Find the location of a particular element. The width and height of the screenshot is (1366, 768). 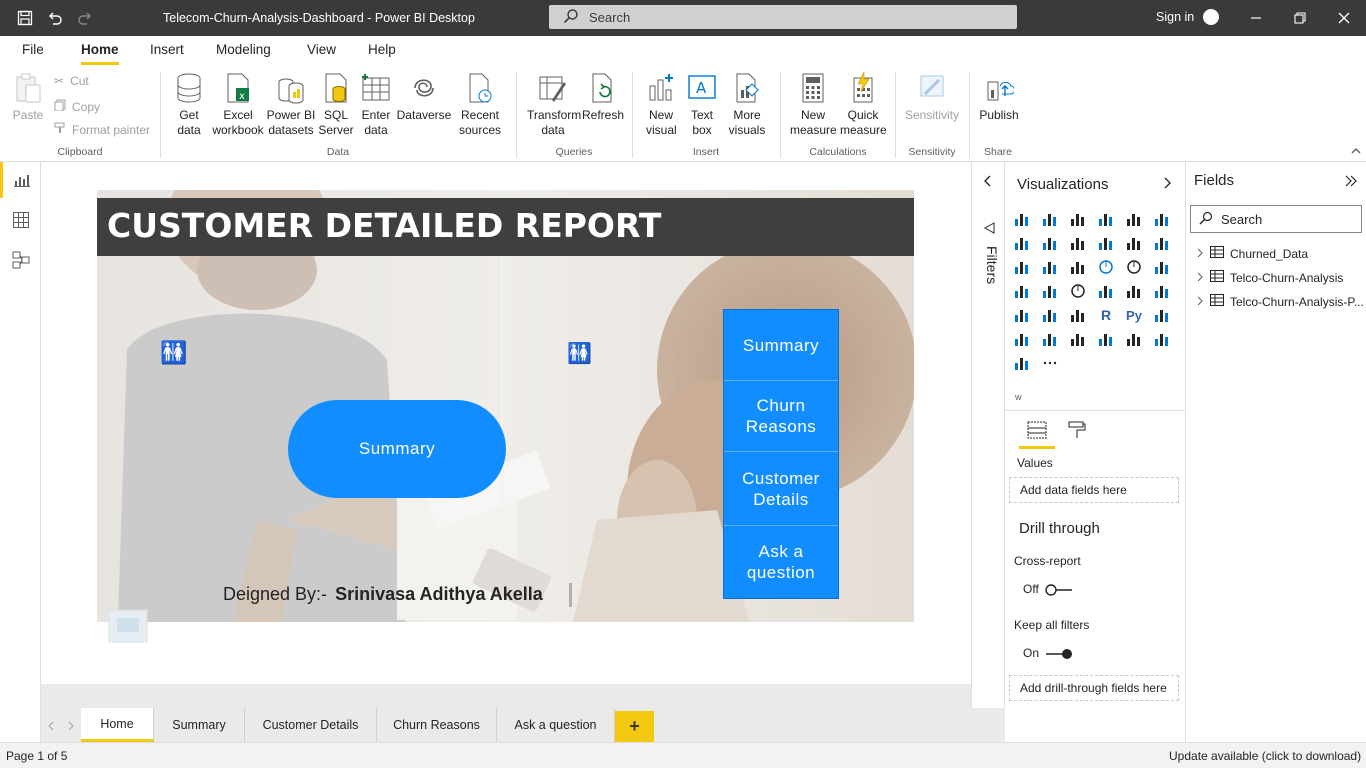

fields-tab-icon is located at coordinates (1037, 431).